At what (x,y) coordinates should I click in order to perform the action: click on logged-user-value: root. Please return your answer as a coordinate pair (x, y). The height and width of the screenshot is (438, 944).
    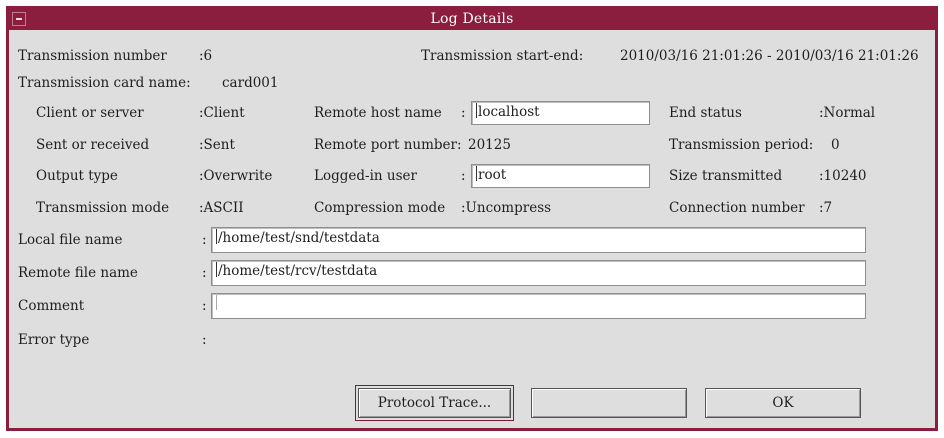
    Looking at the image, I should click on (492, 175).